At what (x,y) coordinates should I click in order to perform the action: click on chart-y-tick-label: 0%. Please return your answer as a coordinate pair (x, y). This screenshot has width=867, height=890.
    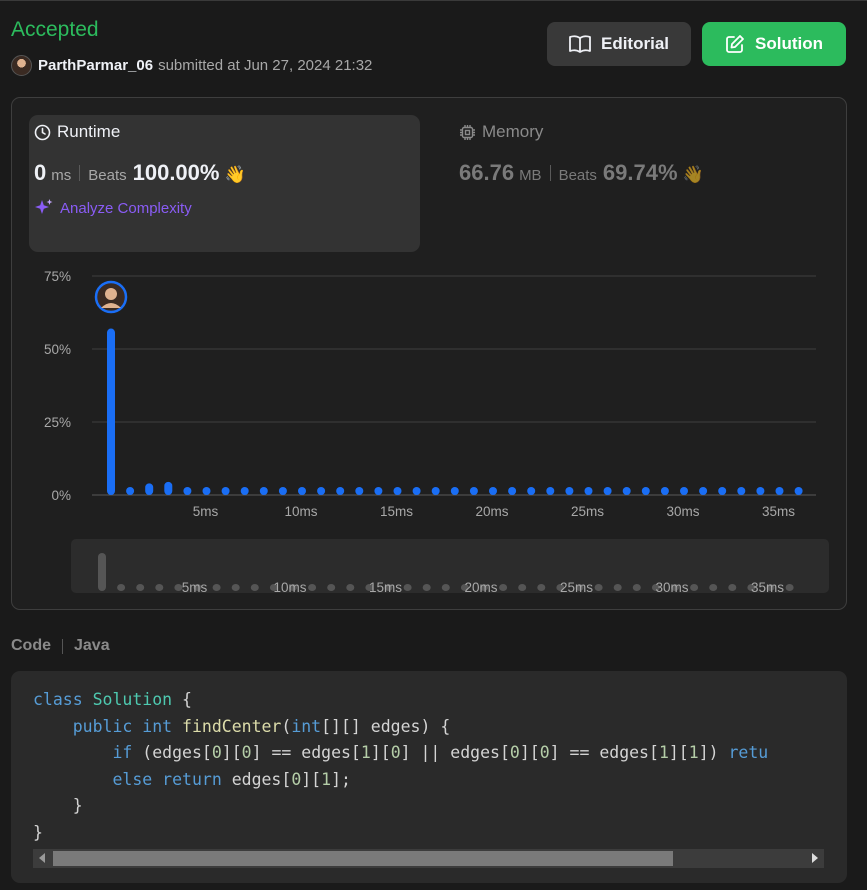
    Looking at the image, I should click on (61, 495).